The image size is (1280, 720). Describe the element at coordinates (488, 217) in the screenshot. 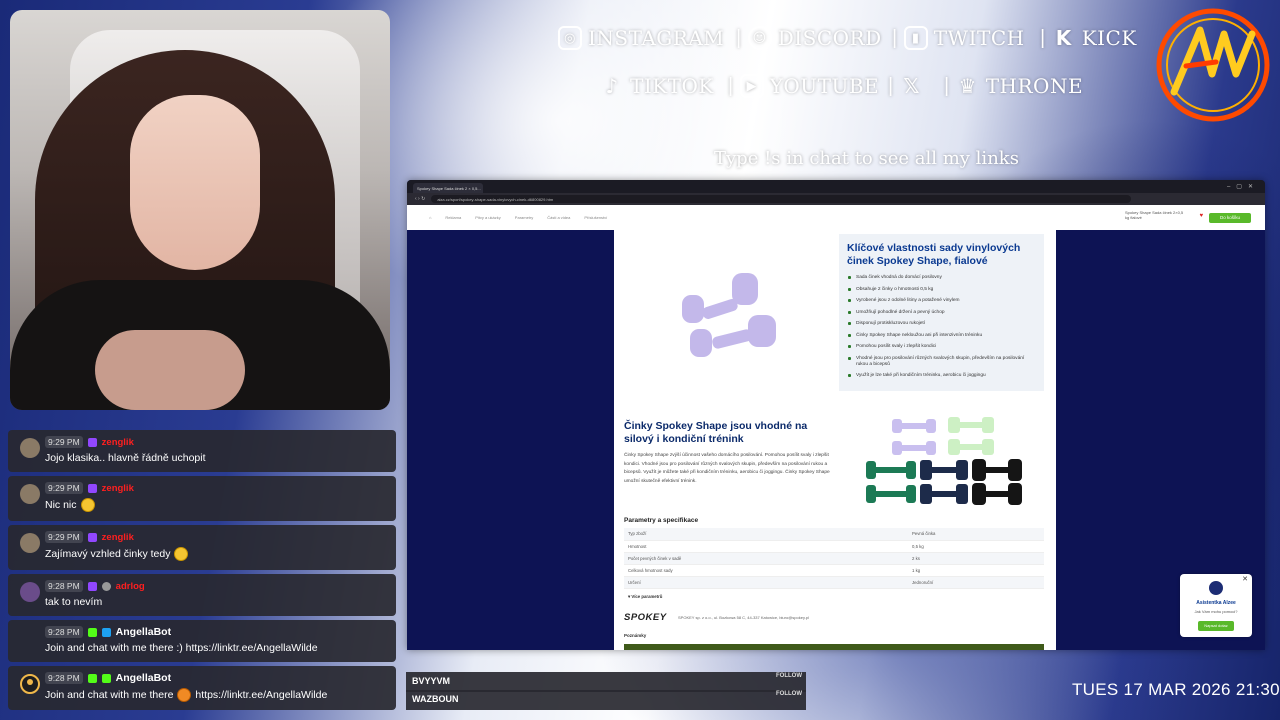

I see `nav-link: Pitvy a ukázky` at that location.